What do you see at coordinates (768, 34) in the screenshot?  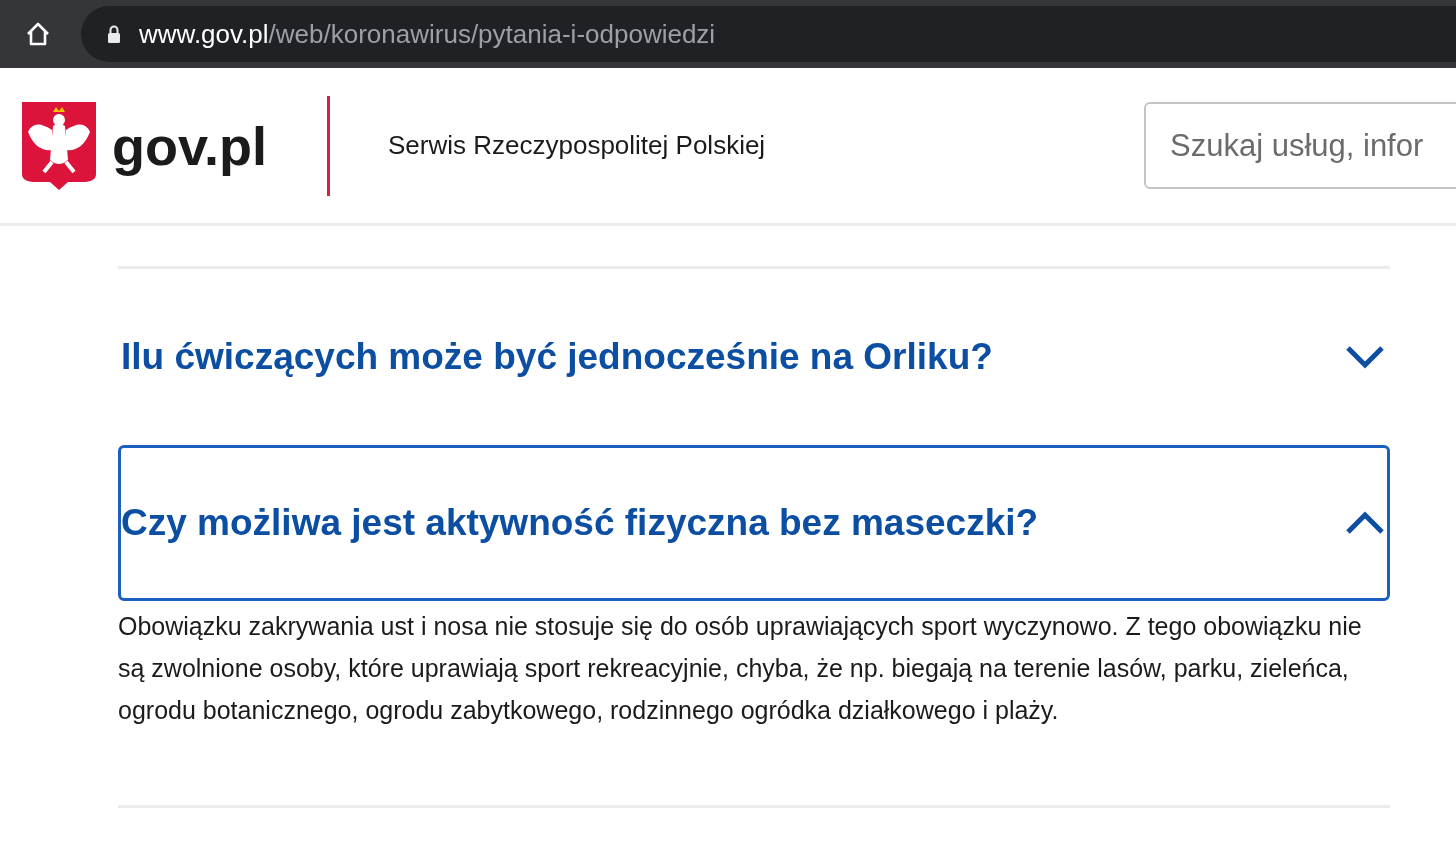 I see `address-bar: www.gov.pl/web/koronawirus/pytania-i-odpowiedzi` at bounding box center [768, 34].